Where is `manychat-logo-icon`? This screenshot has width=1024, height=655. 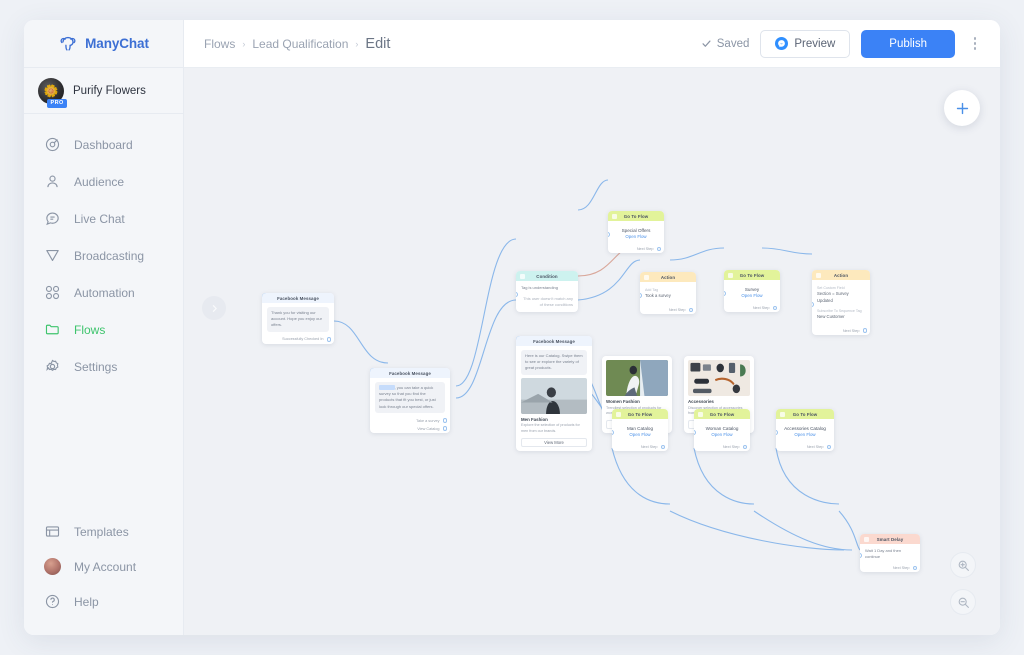
manychat-logo-icon is located at coordinates (68, 43).